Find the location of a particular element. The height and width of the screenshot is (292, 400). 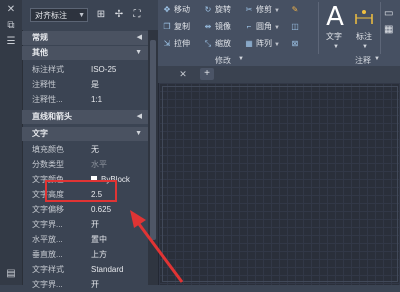

rotate-label: 旋转 is located at coordinates (223, 9).